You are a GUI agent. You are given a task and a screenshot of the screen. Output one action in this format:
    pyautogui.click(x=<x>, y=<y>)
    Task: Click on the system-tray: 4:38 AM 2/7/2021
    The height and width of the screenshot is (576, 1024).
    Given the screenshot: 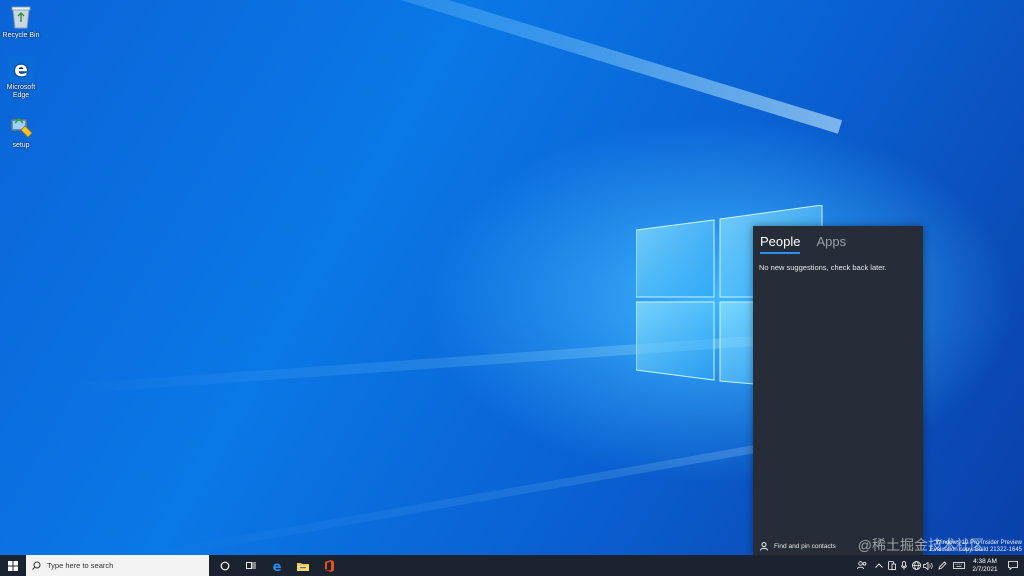 What is the action you would take?
    pyautogui.click(x=938, y=565)
    